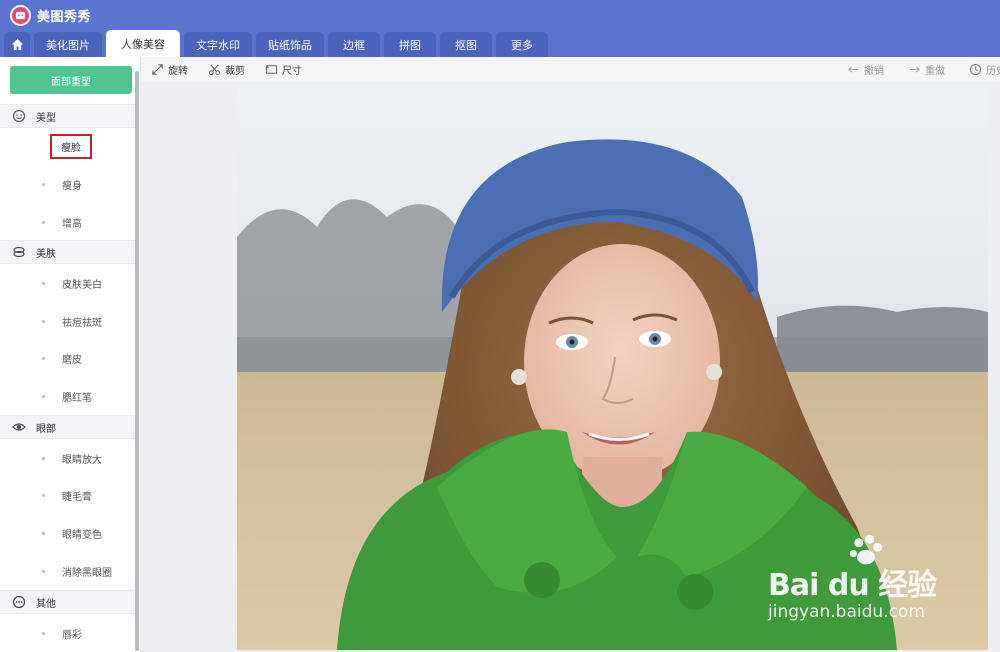 This screenshot has height=652, width=1000. I want to click on undo-arrow-icon, so click(853, 69).